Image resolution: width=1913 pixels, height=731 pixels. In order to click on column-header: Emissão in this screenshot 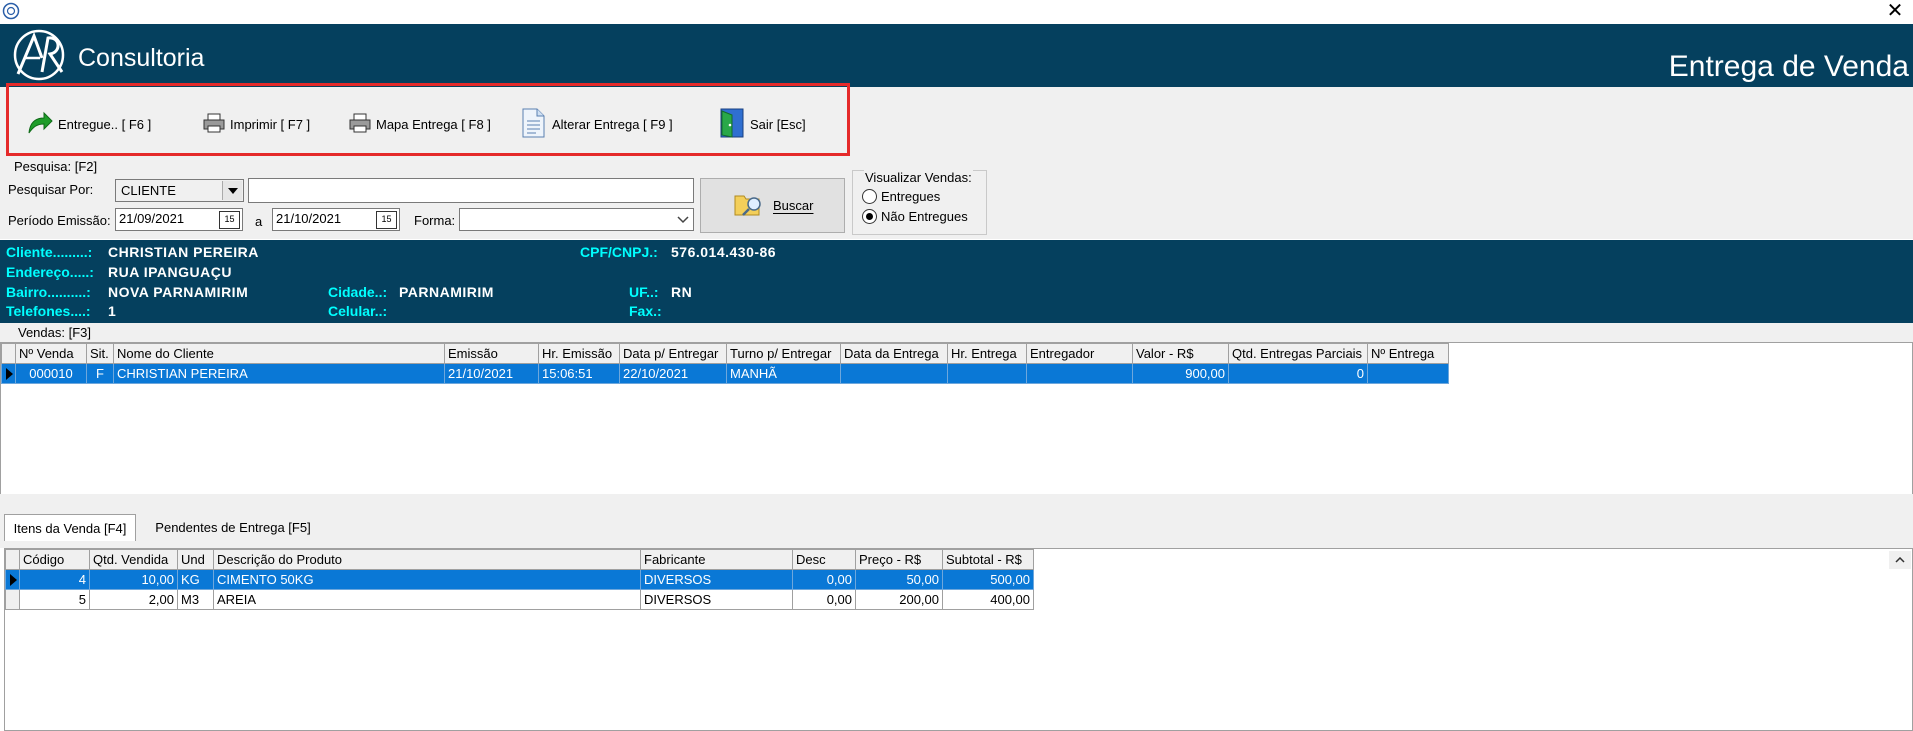, I will do `click(491, 353)`.